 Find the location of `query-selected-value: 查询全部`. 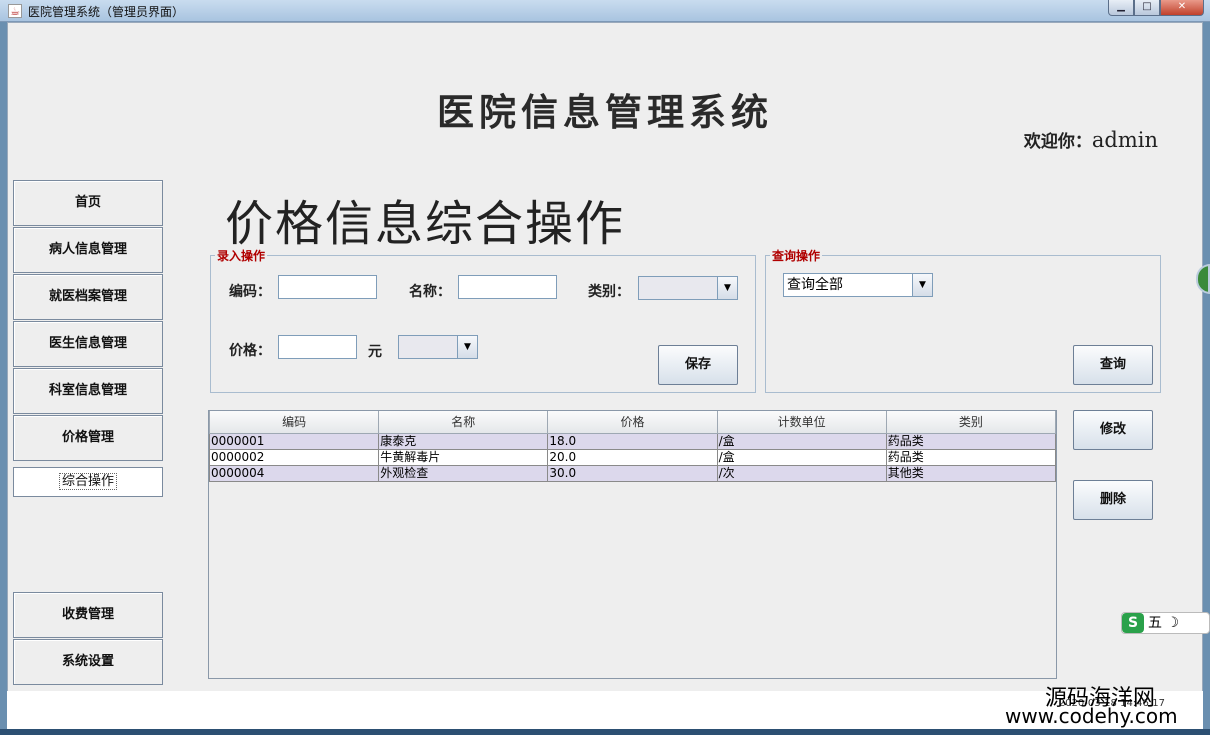

query-selected-value: 查询全部 is located at coordinates (815, 285).